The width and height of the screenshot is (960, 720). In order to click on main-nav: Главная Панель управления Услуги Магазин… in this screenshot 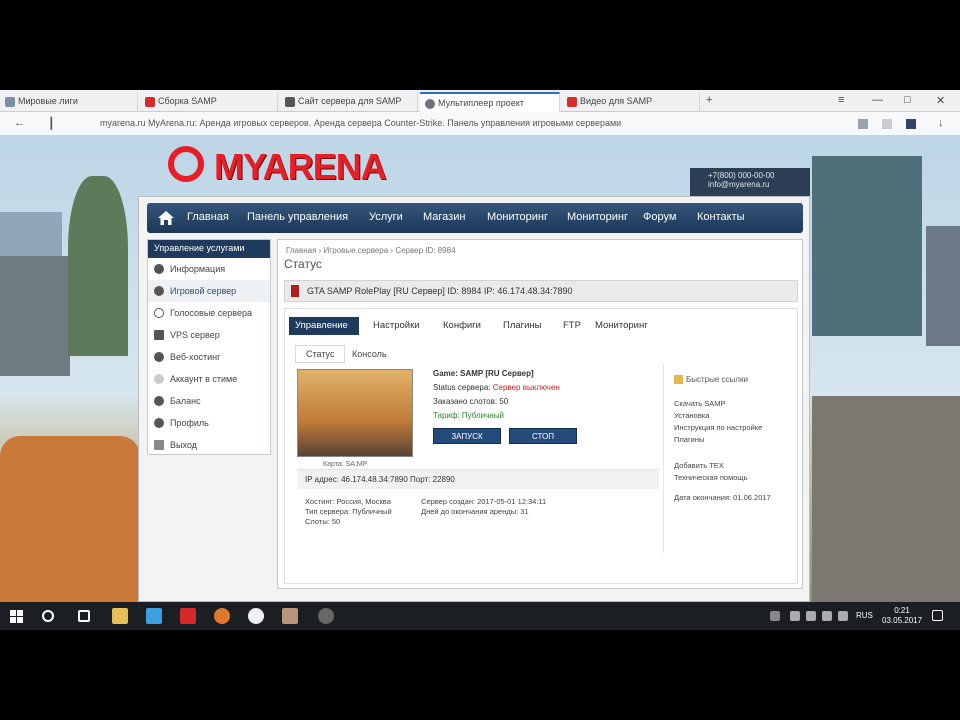, I will do `click(475, 218)`.